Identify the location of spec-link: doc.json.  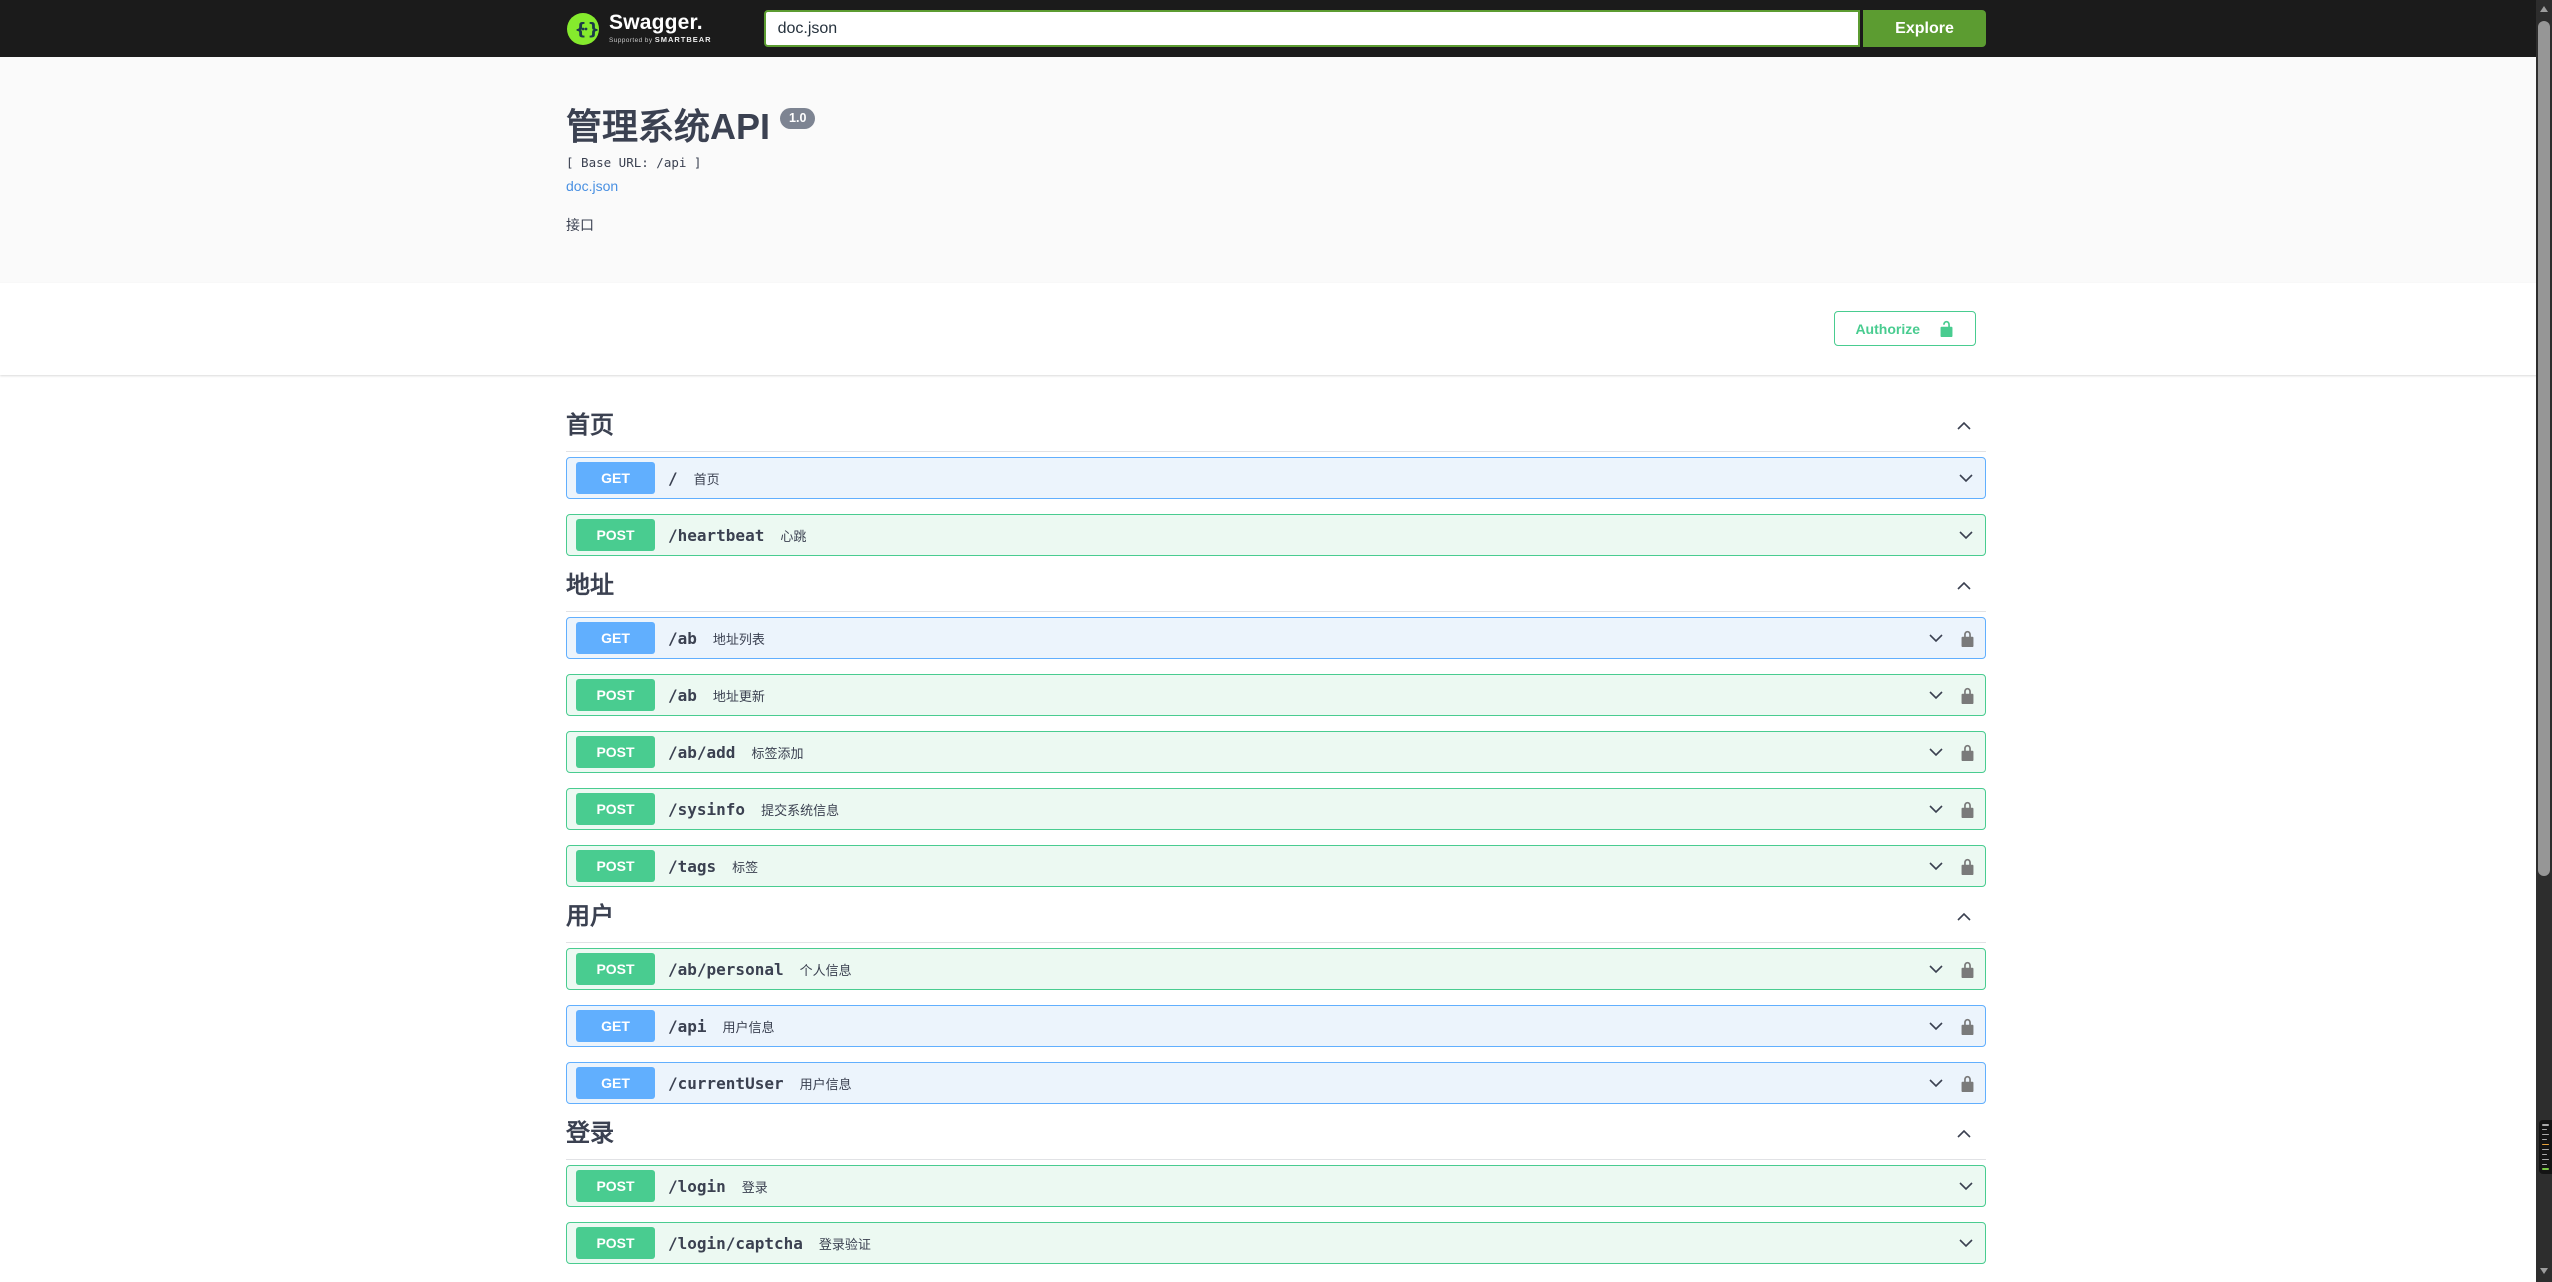
(592, 186).